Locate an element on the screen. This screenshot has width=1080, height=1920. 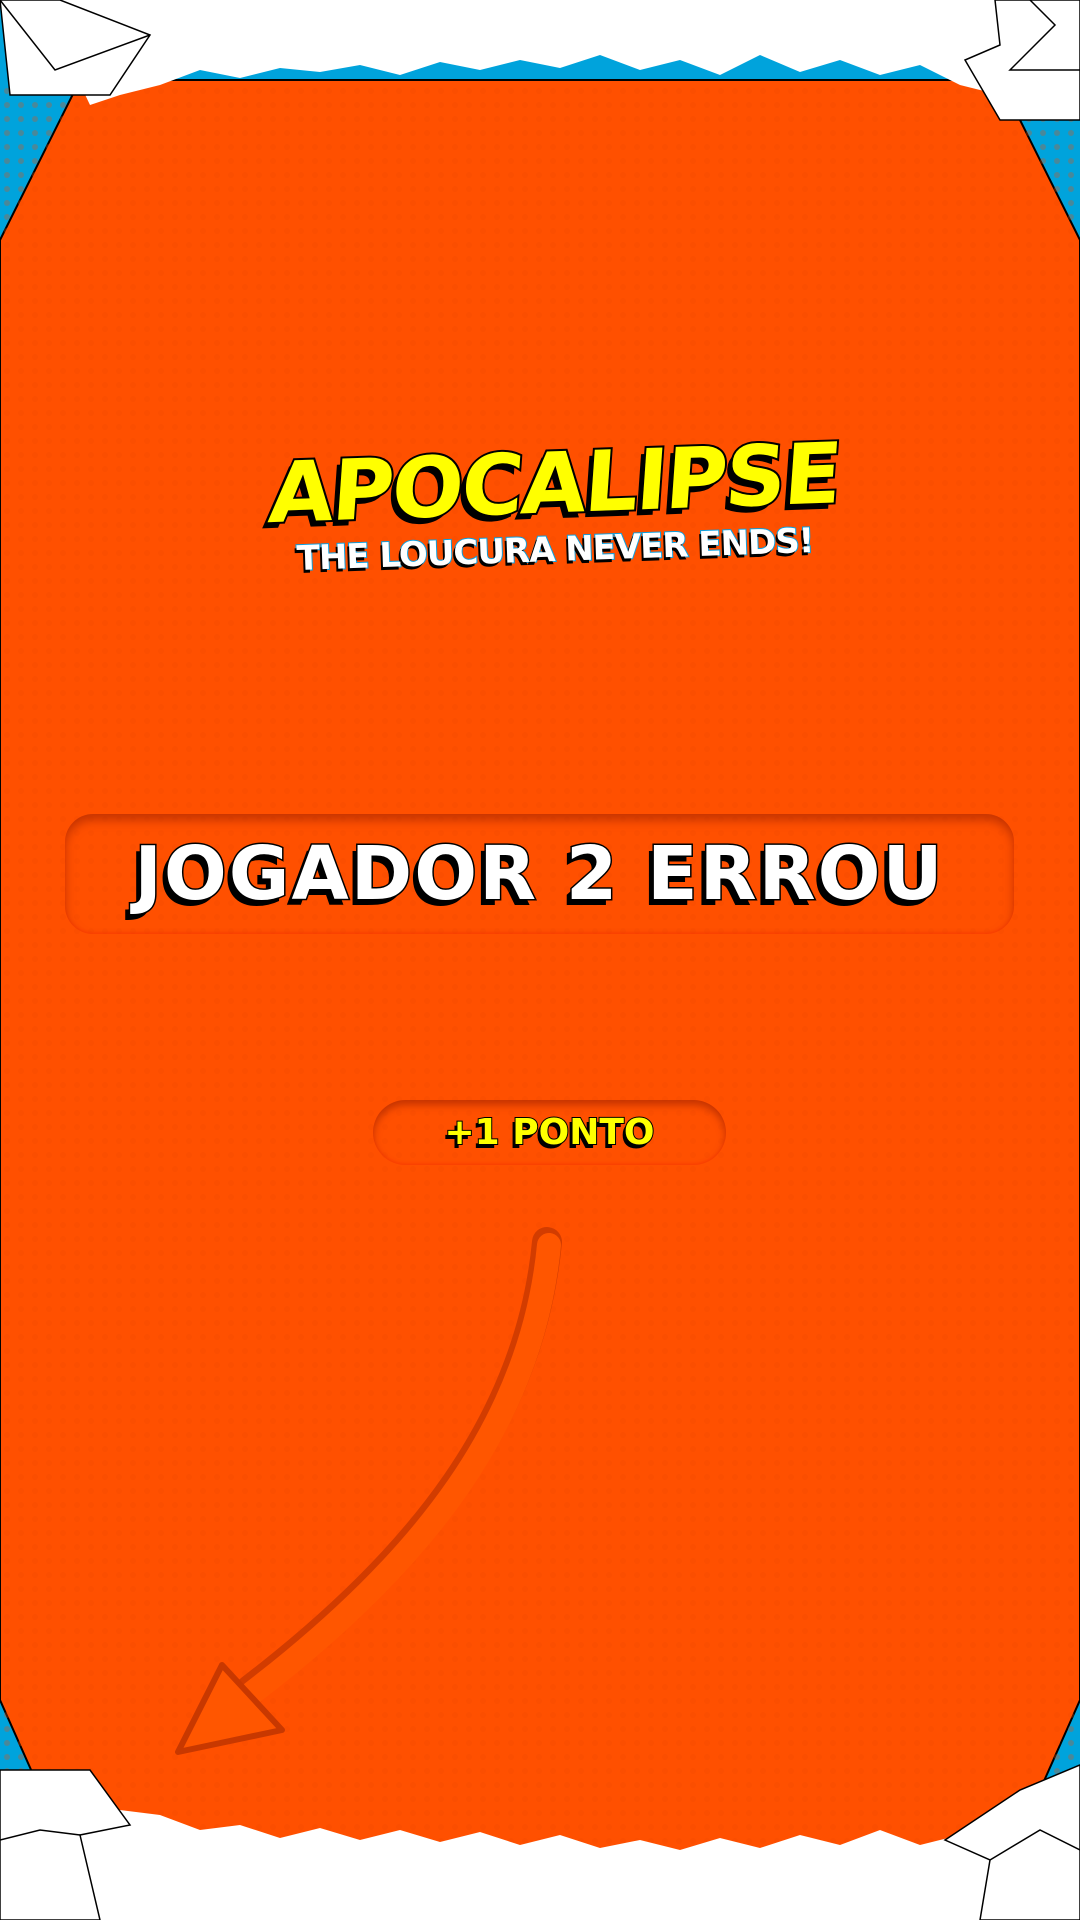
points-badge: +1 PONTO is located at coordinates (549, 1132).